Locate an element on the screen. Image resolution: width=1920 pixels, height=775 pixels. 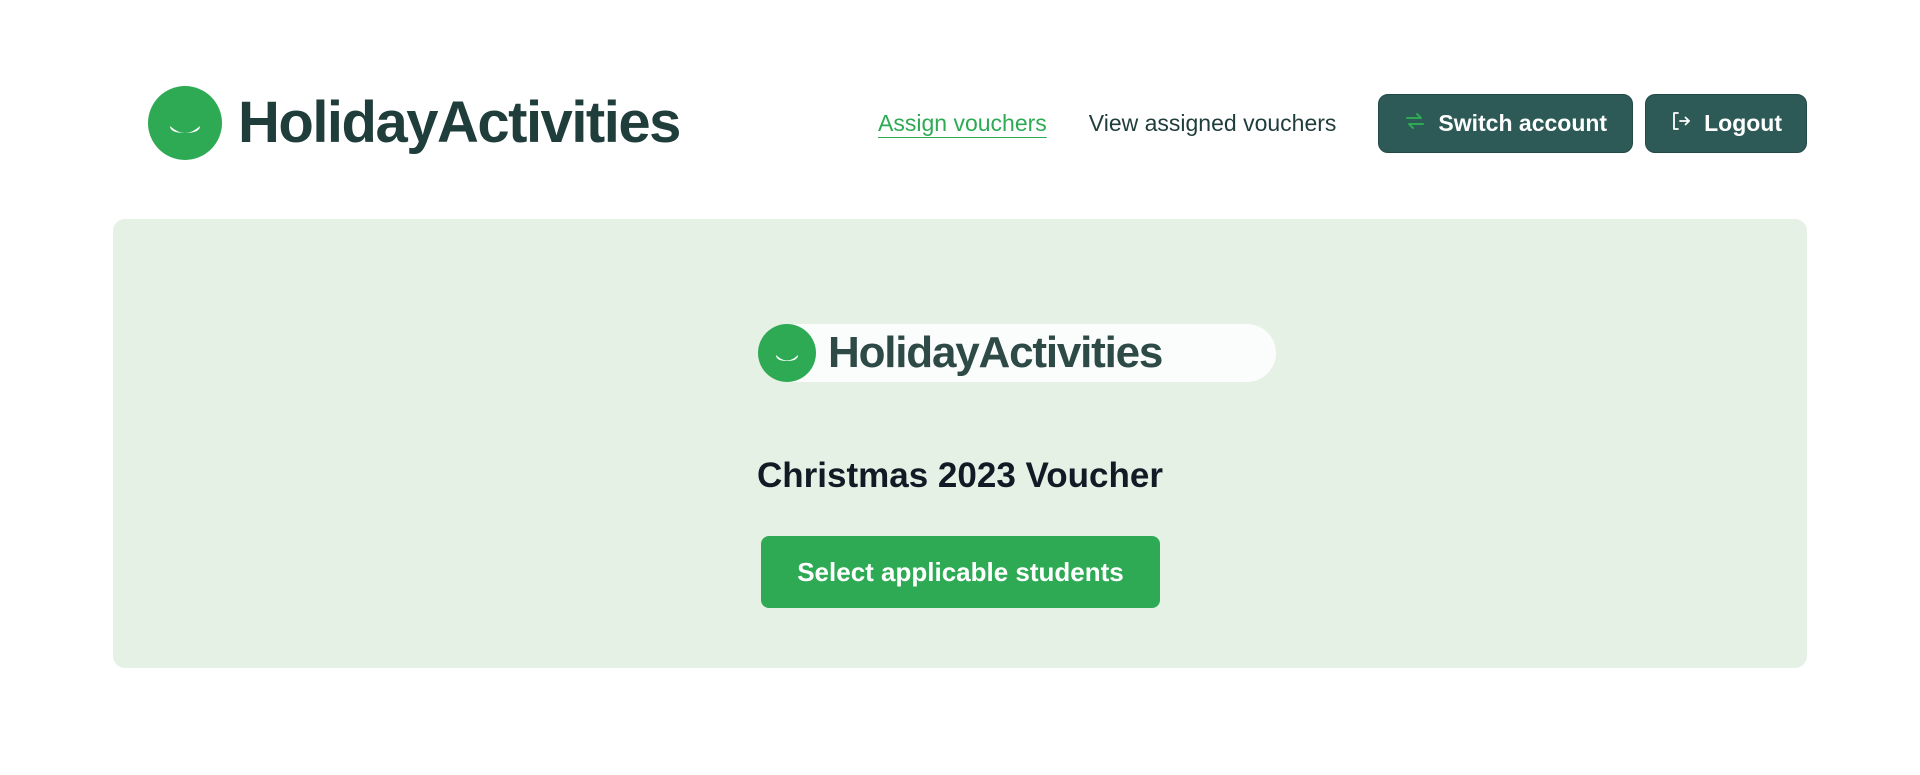
brand-logo: HolidayActivities is located at coordinates (414, 123).